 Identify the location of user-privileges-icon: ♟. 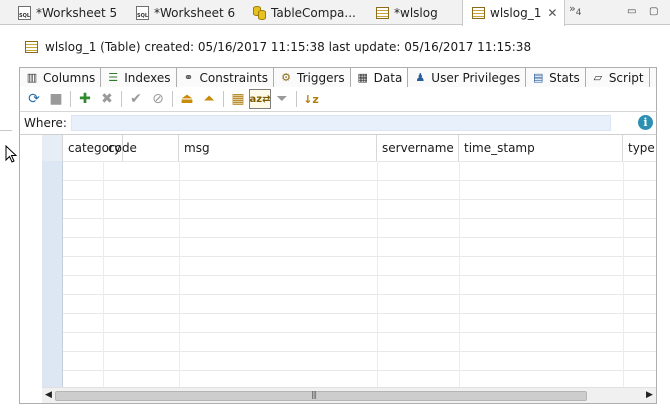
(420, 77).